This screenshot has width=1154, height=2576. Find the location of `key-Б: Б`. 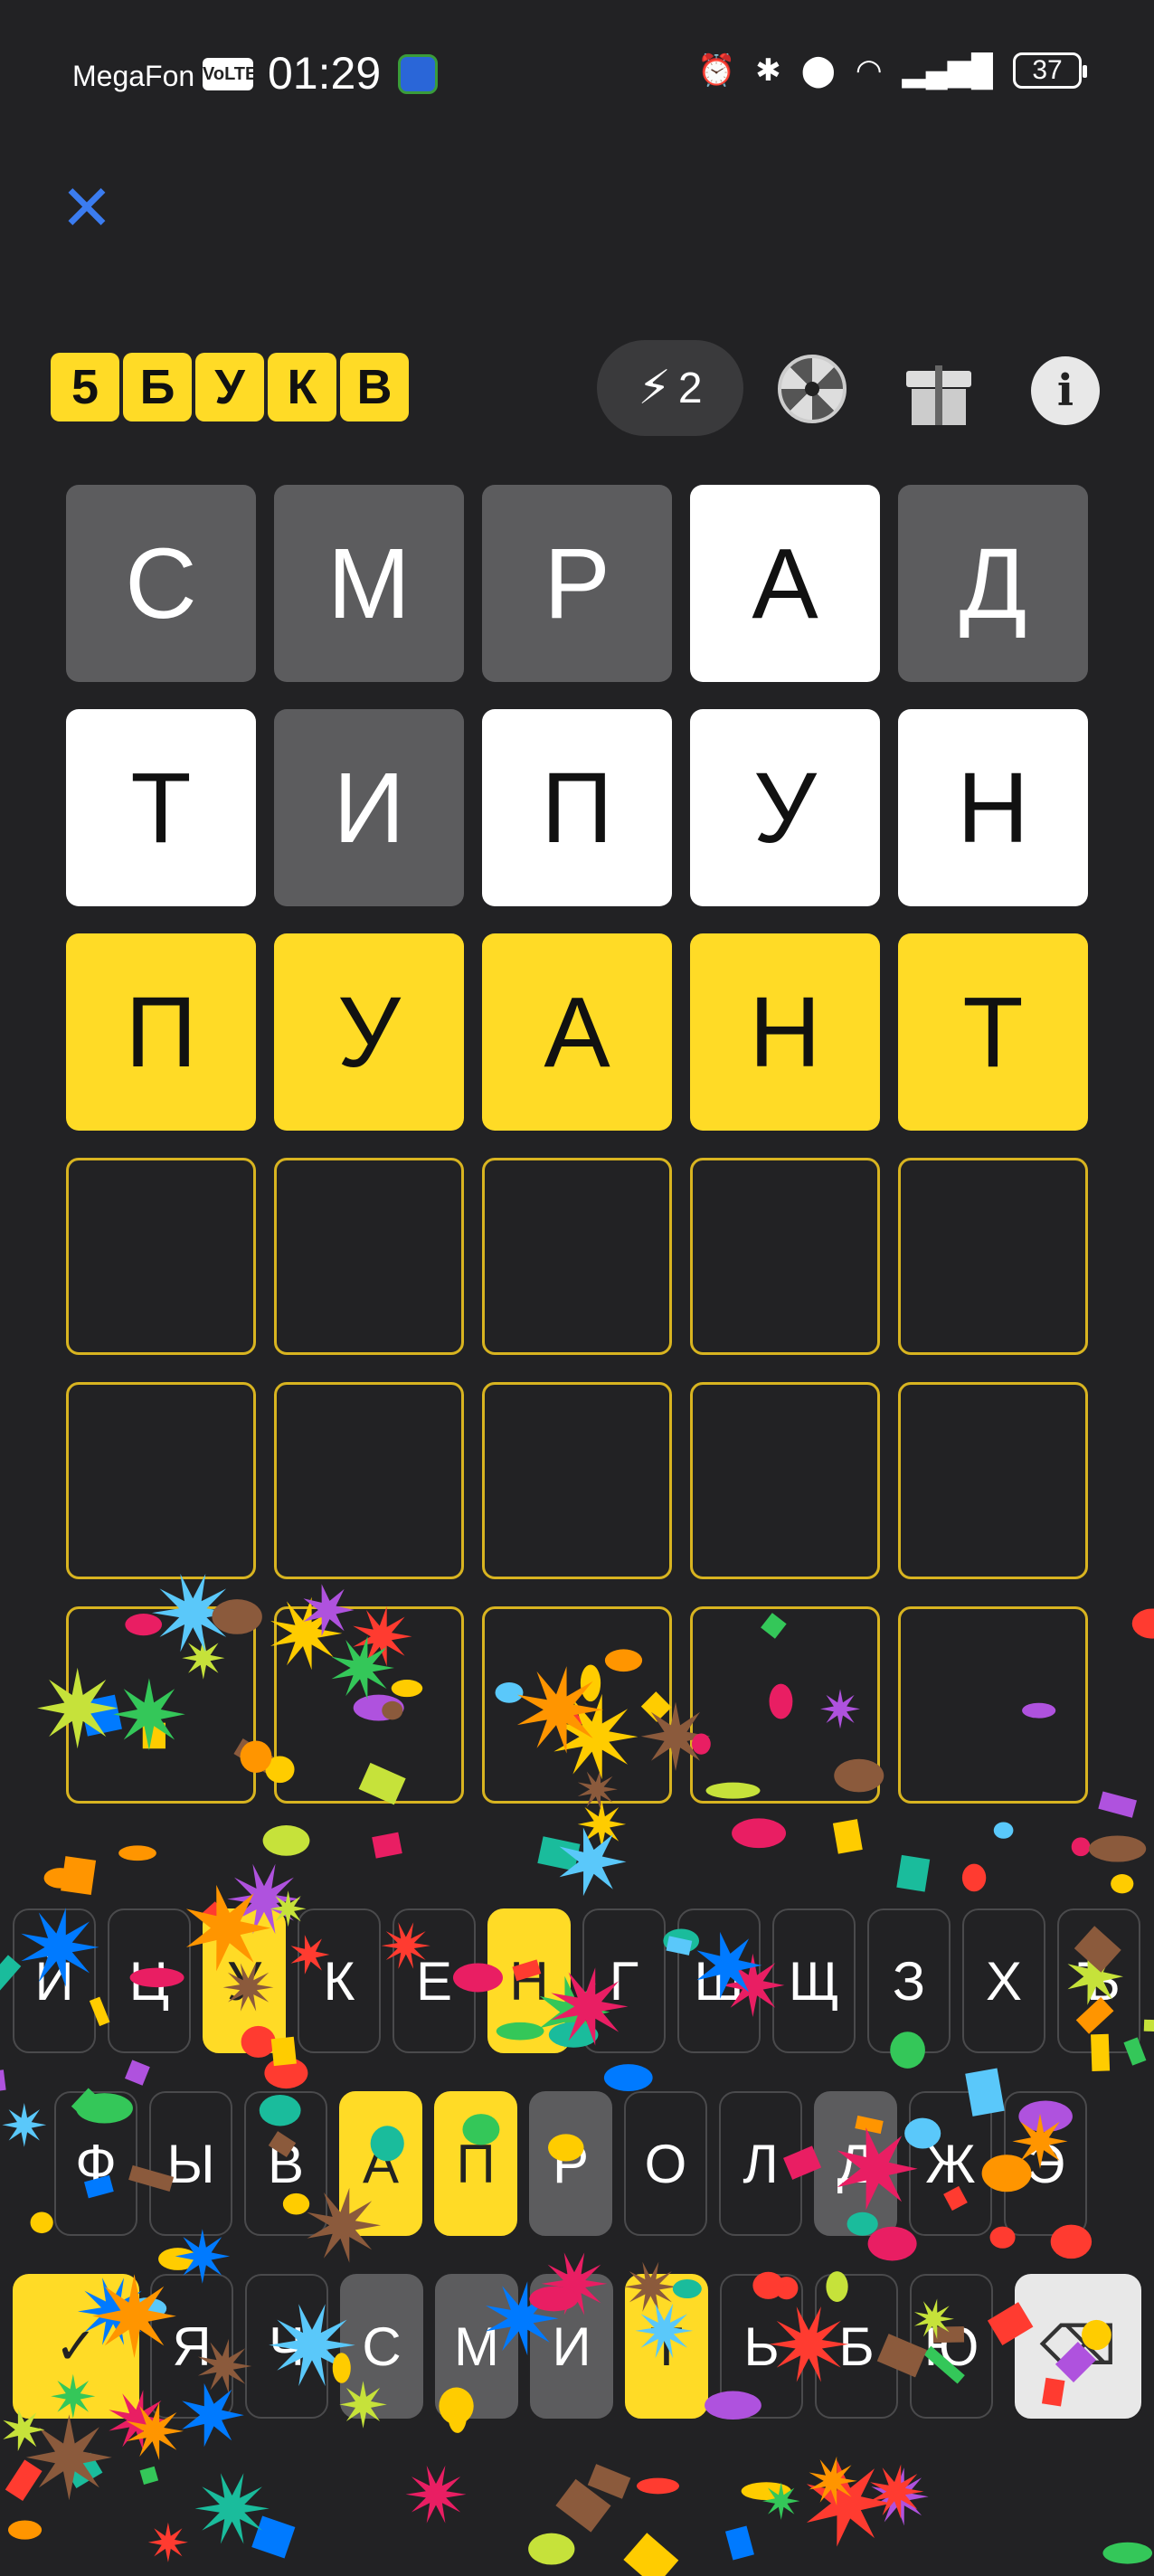

key-Б: Б is located at coordinates (856, 2347).